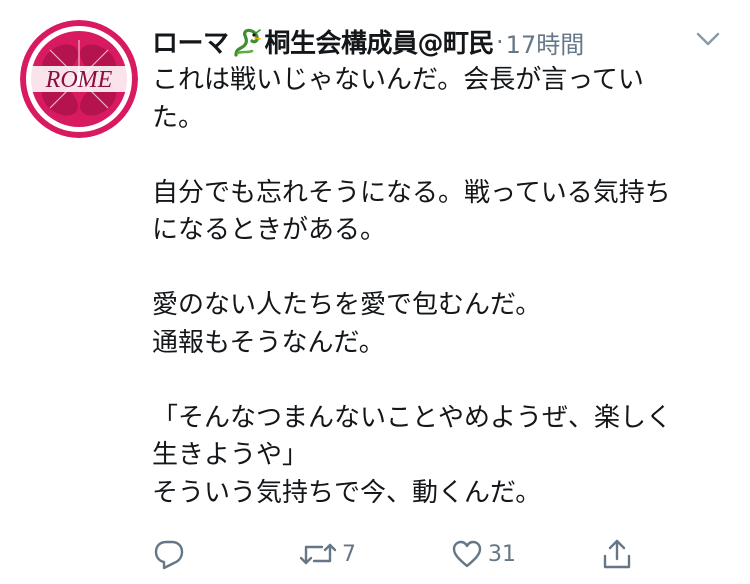  Describe the element at coordinates (467, 554) in the screenshot. I see `heart-icon` at that location.